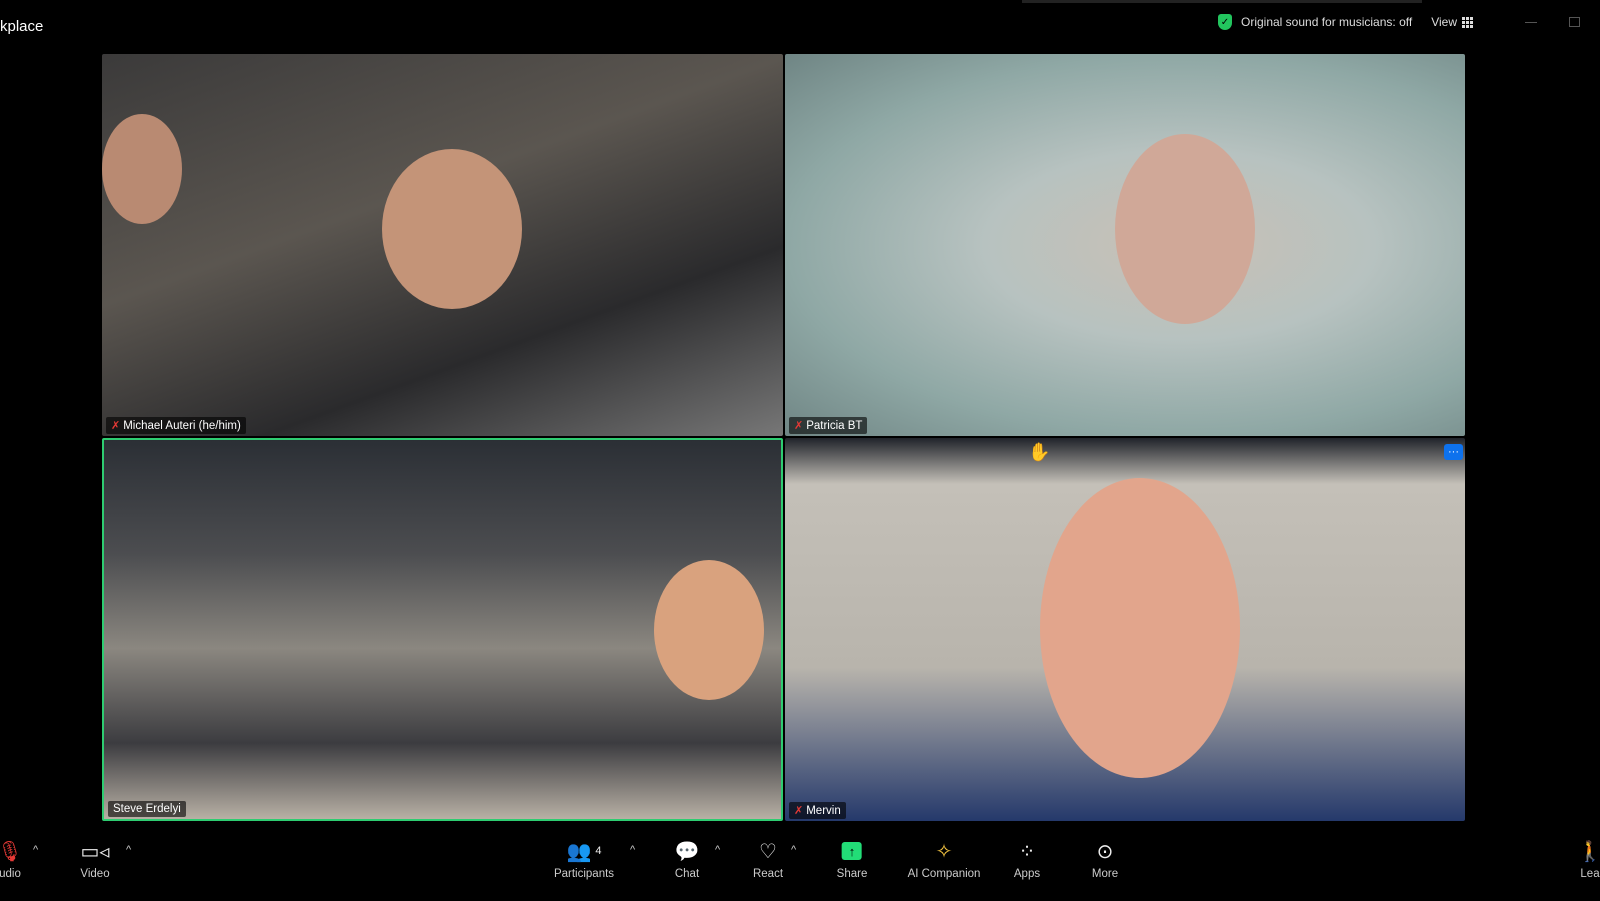 The height and width of the screenshot is (901, 1600). I want to click on share-arrow-icon: ↑, so click(852, 851).